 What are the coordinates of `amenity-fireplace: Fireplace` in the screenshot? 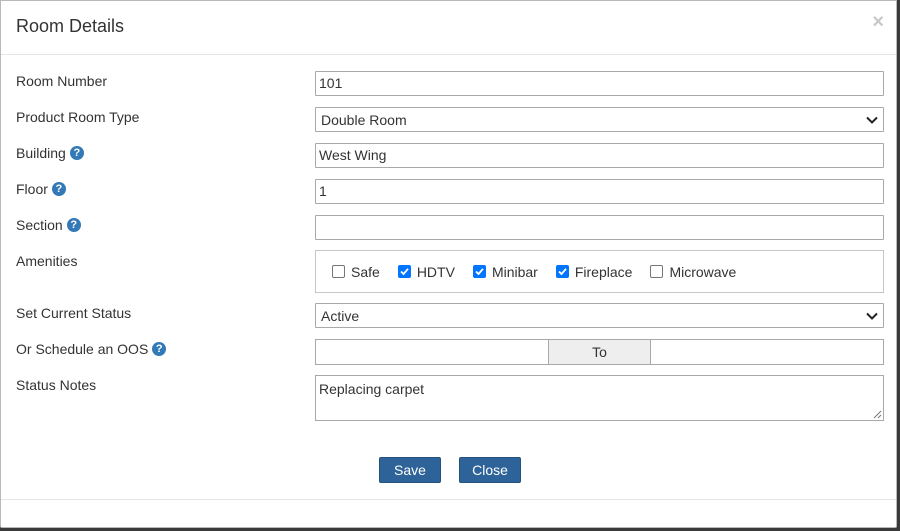 It's located at (594, 271).